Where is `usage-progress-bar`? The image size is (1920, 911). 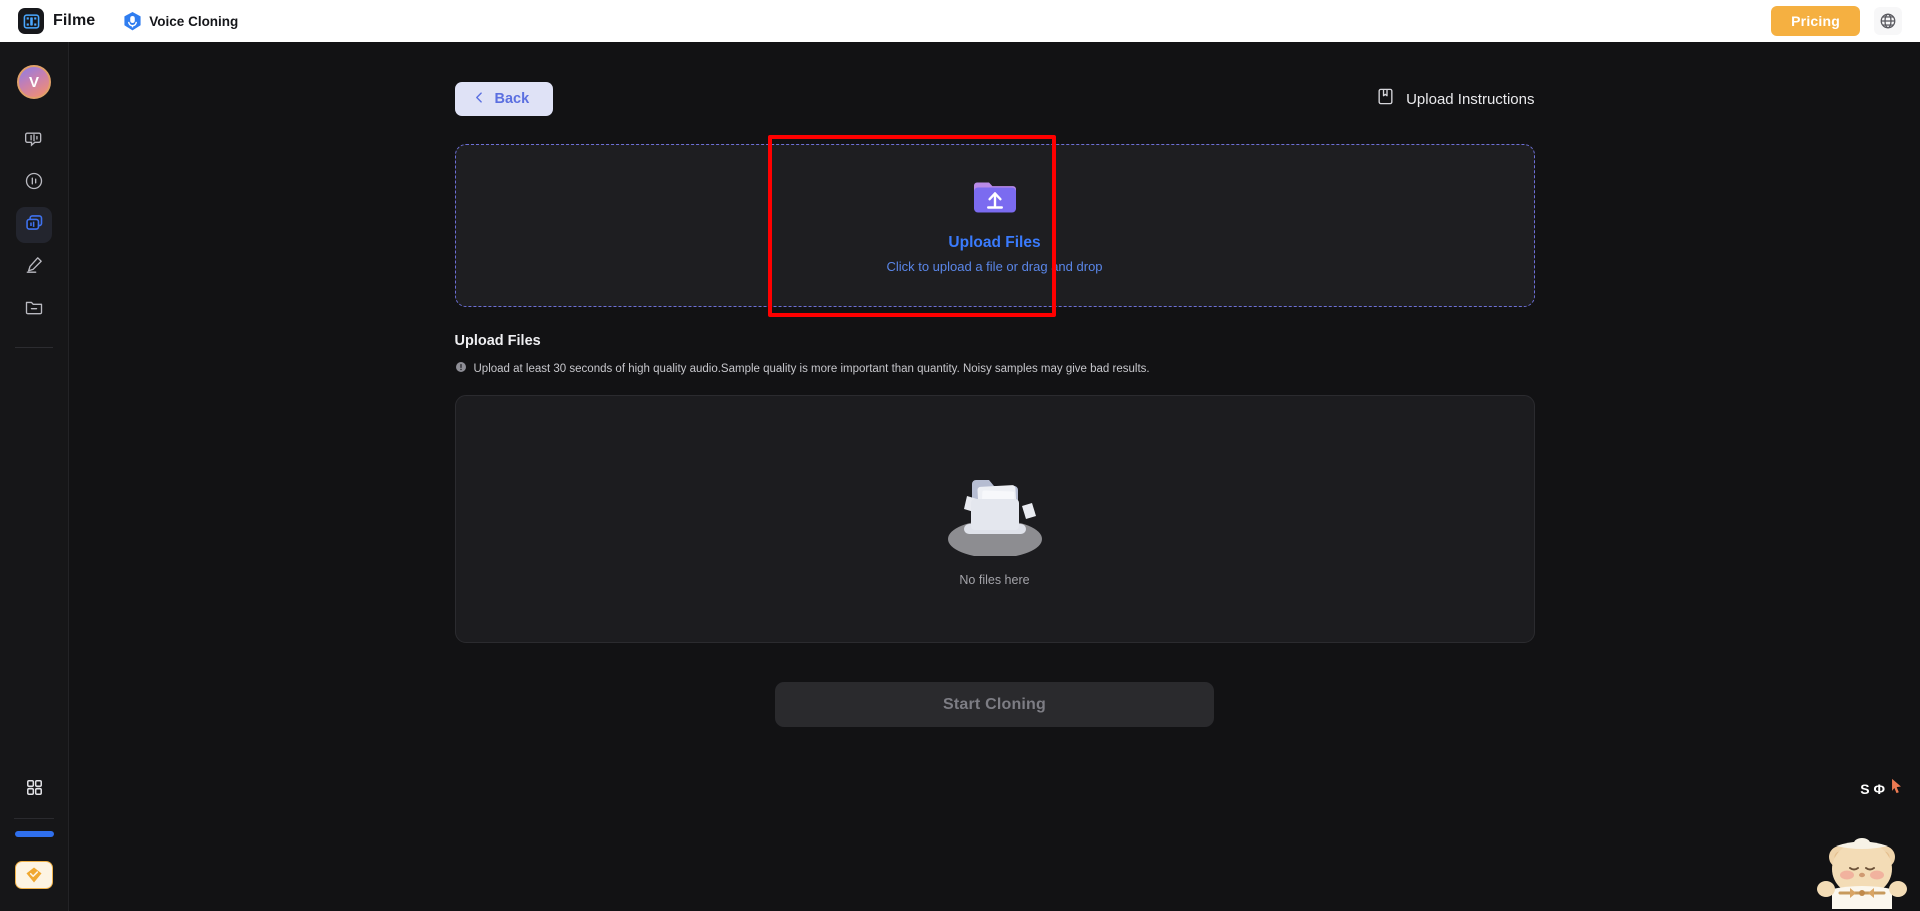 usage-progress-bar is located at coordinates (34, 834).